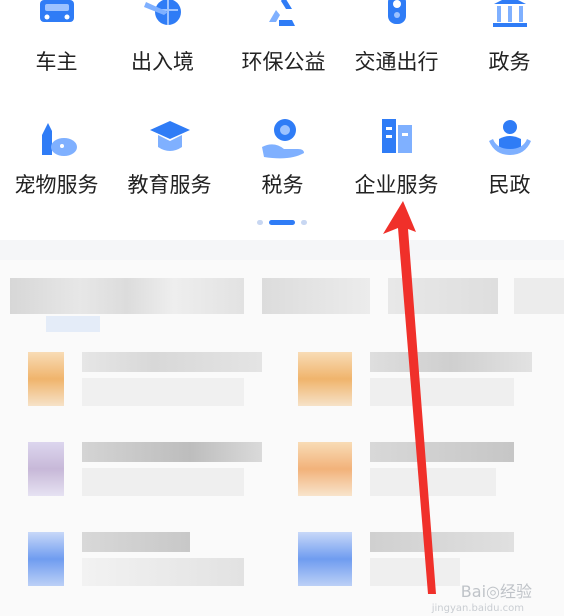  What do you see at coordinates (283, 62) in the screenshot?
I see `service-label: 环保公益` at bounding box center [283, 62].